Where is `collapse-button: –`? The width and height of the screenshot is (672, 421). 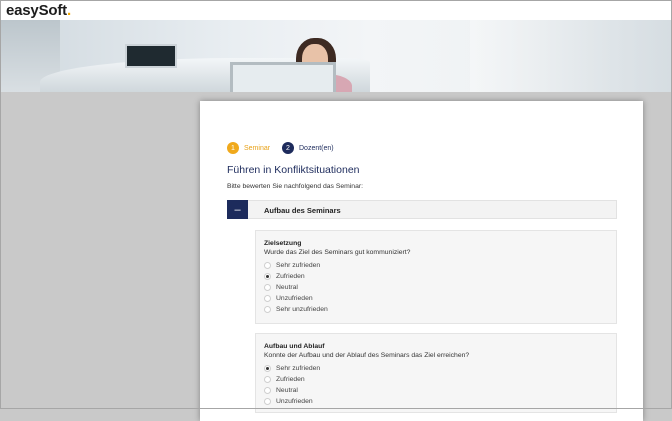
collapse-button: – is located at coordinates (237, 209).